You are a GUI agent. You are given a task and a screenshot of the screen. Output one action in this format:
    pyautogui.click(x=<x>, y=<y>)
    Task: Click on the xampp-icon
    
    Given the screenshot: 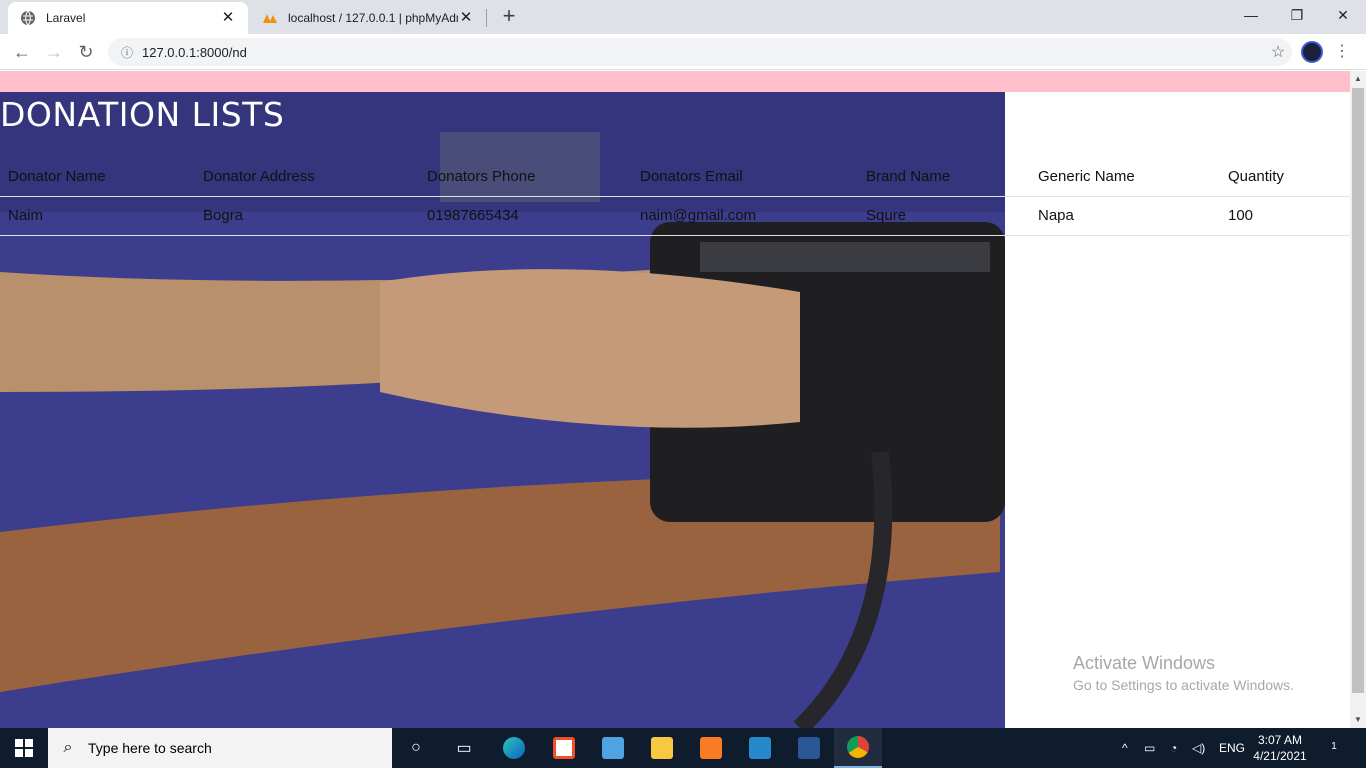 What is the action you would take?
    pyautogui.click(x=711, y=748)
    